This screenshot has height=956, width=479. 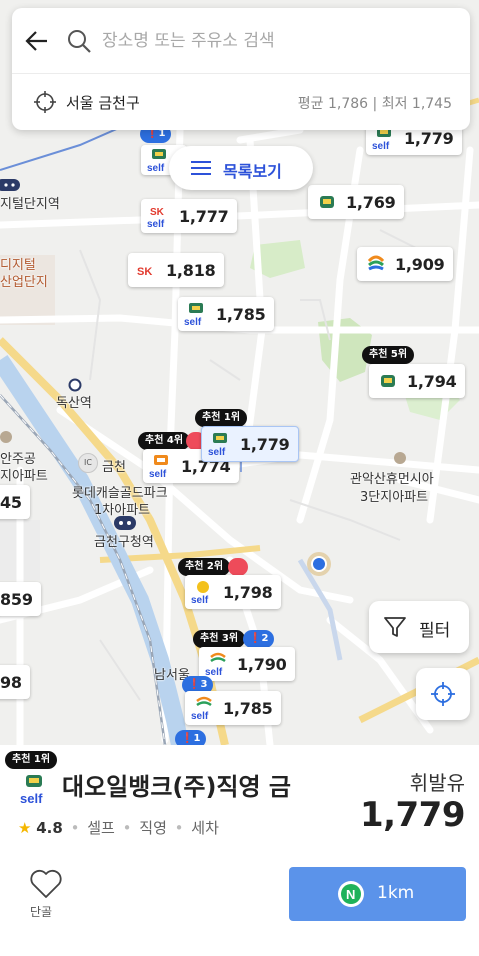 I want to click on station-marker: 45, so click(x=15, y=502).